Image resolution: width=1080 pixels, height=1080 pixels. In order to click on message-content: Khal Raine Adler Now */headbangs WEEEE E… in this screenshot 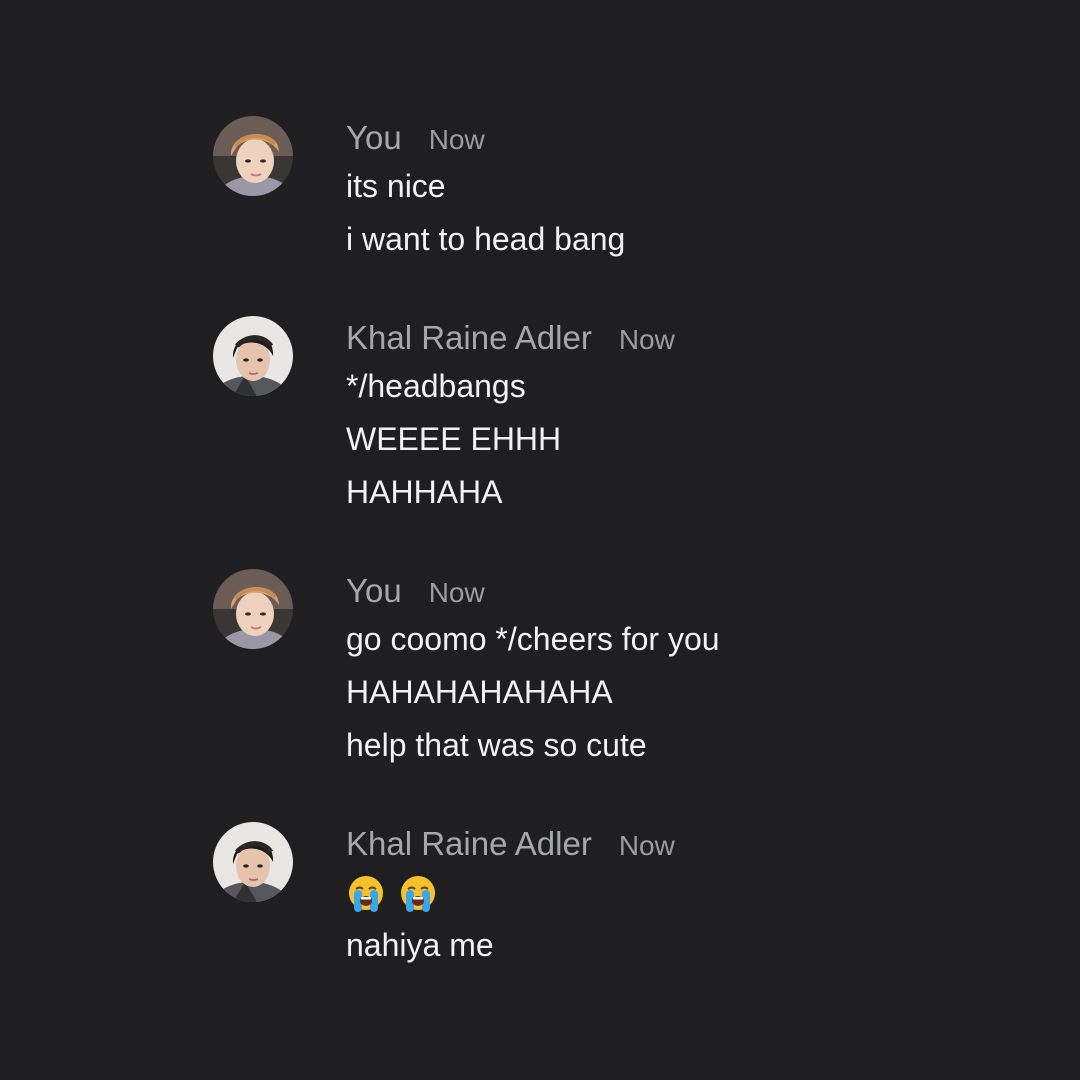, I will do `click(510, 417)`.